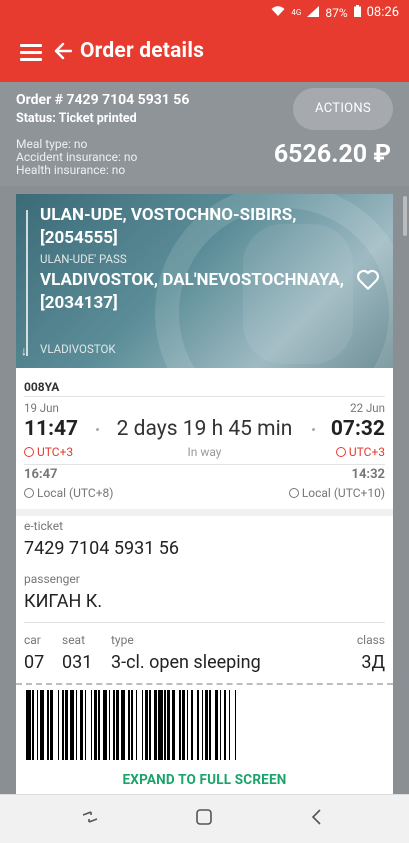  Describe the element at coordinates (367, 408) in the screenshot. I see `arrival-date: 22 Jun` at that location.